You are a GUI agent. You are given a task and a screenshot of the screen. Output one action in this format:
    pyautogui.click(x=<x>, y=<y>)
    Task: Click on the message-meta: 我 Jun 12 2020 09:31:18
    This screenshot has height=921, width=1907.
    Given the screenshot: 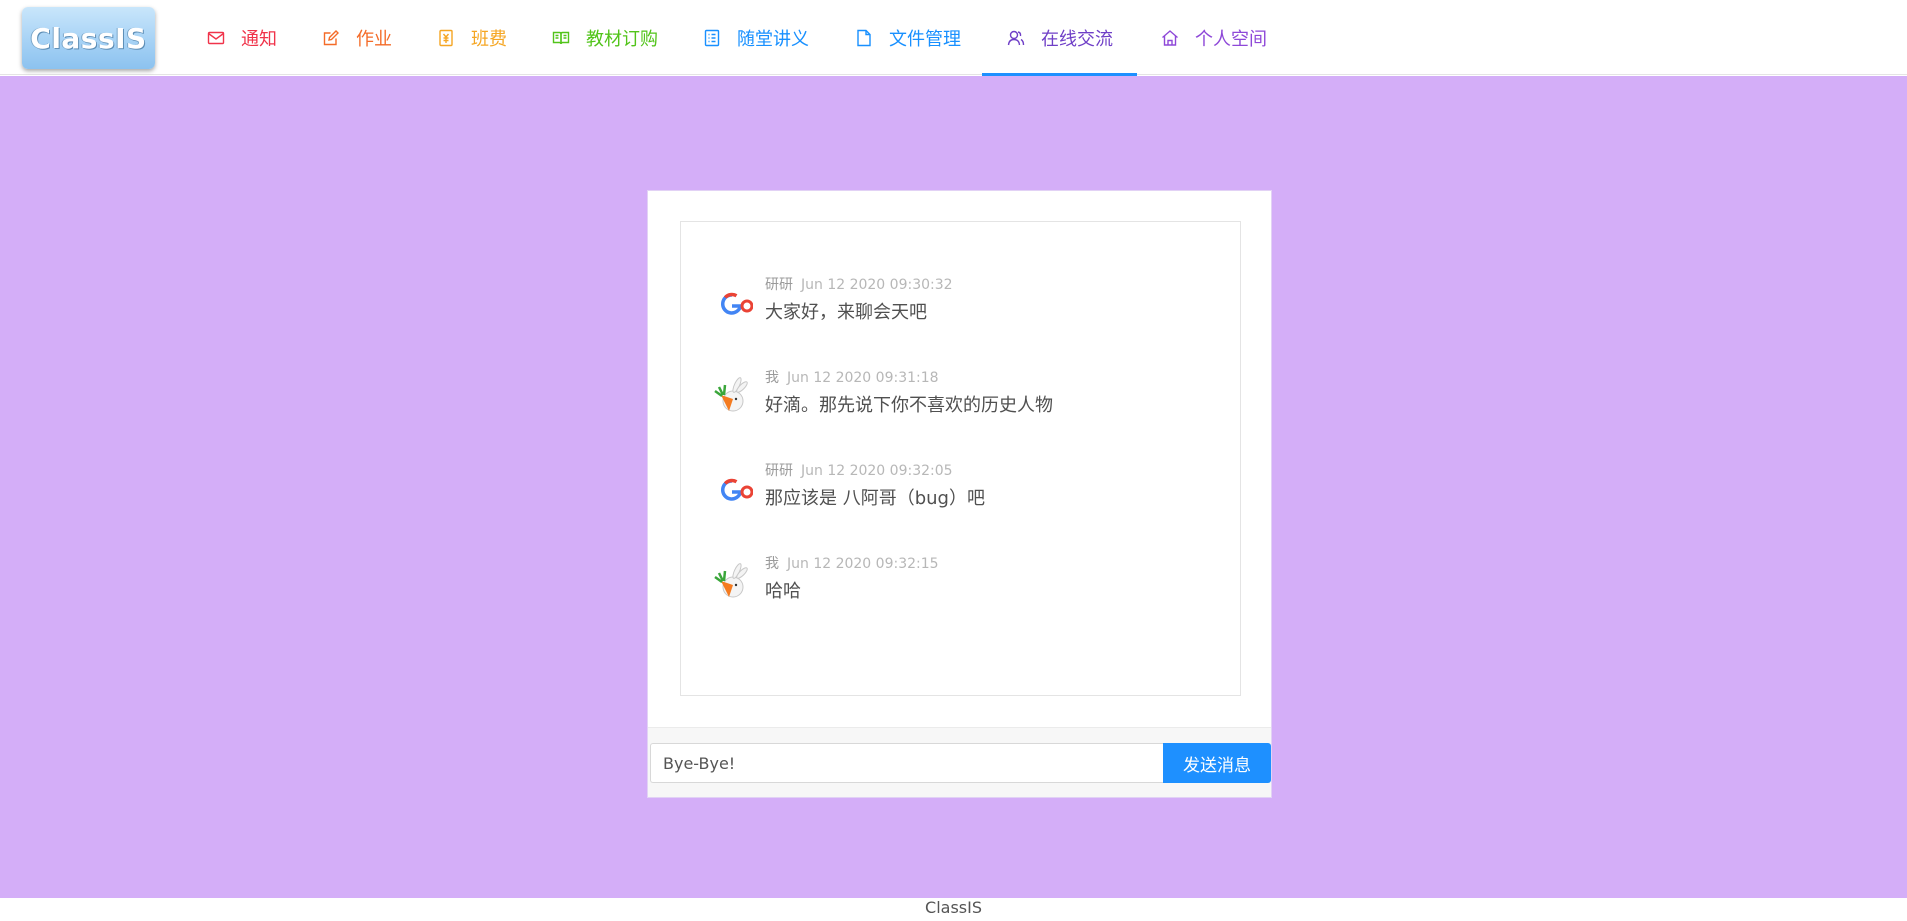 What is the action you would take?
    pyautogui.click(x=852, y=377)
    